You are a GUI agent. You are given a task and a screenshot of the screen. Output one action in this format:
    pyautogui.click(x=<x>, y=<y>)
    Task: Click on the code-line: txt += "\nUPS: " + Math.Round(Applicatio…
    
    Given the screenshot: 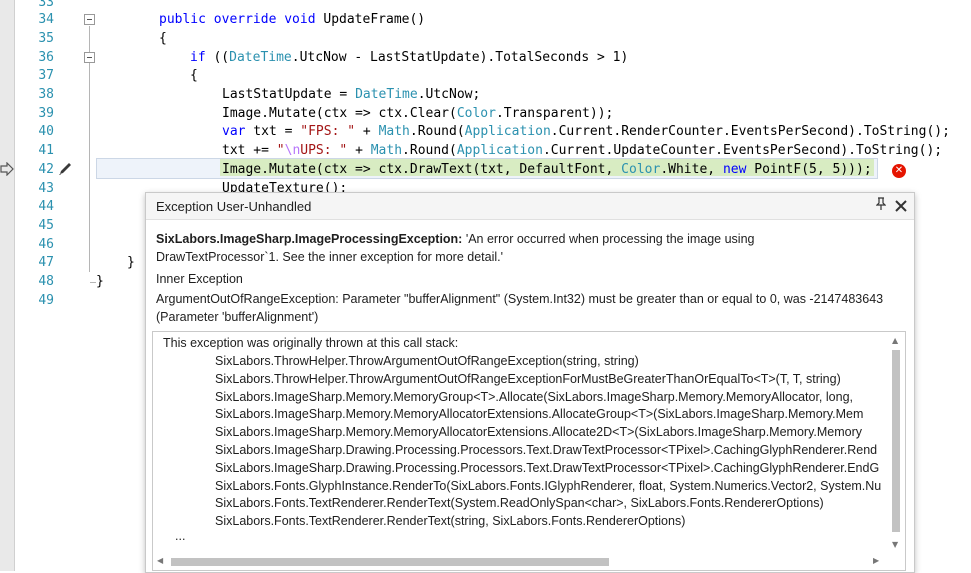 What is the action you would take?
    pyautogui.click(x=596, y=150)
    